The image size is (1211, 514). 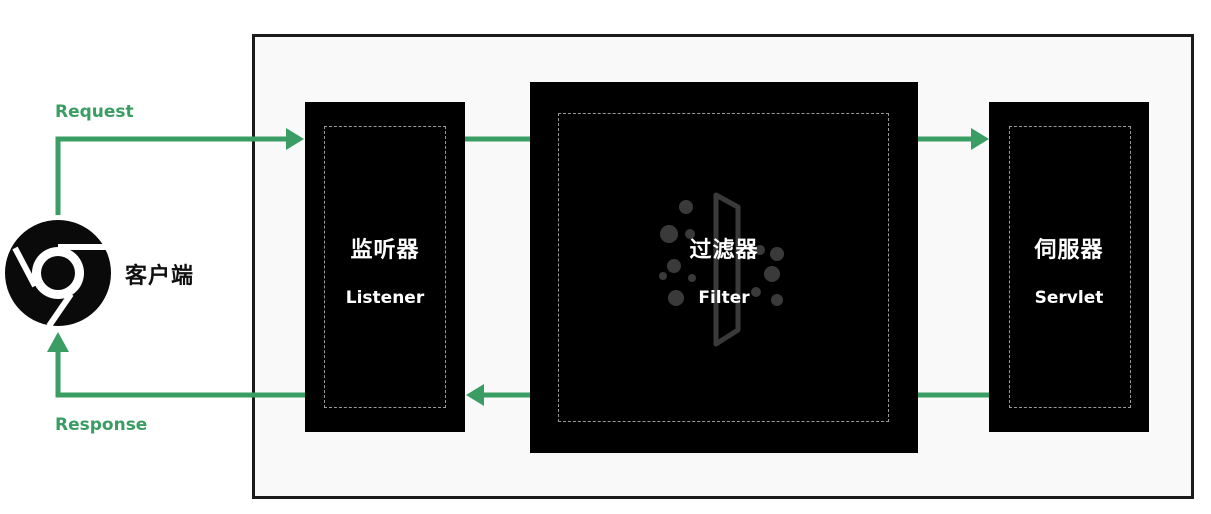 I want to click on request-arrowhead, so click(x=295, y=139).